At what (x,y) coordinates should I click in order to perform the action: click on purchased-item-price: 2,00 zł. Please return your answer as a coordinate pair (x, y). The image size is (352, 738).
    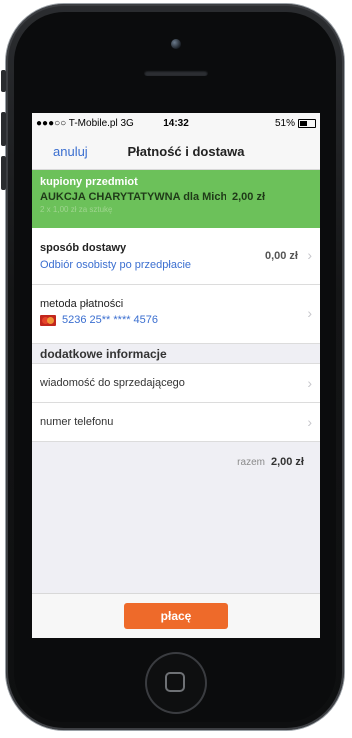
    Looking at the image, I should click on (249, 197).